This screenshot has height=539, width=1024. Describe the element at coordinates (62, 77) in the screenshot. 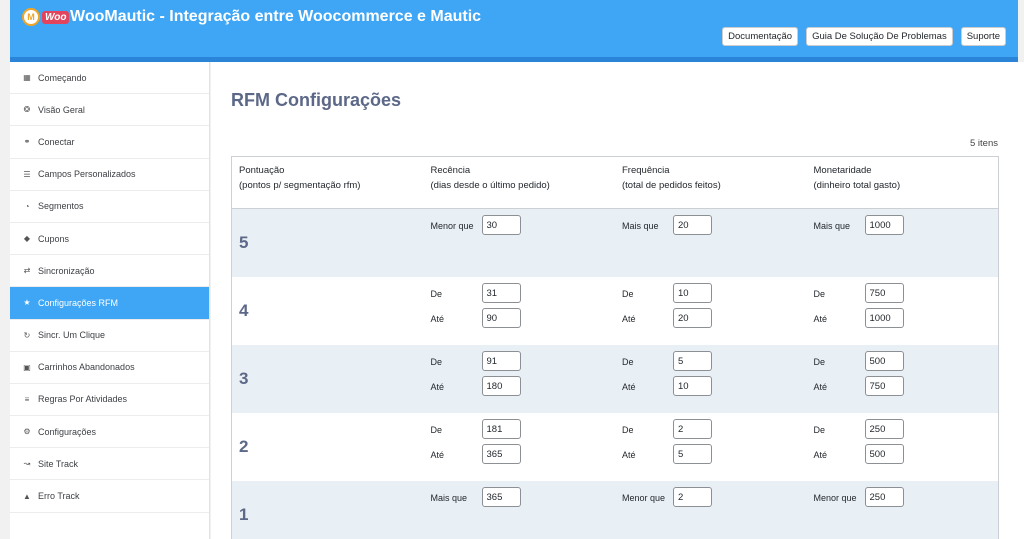

I see `sidebar-item-label: Começando` at that location.